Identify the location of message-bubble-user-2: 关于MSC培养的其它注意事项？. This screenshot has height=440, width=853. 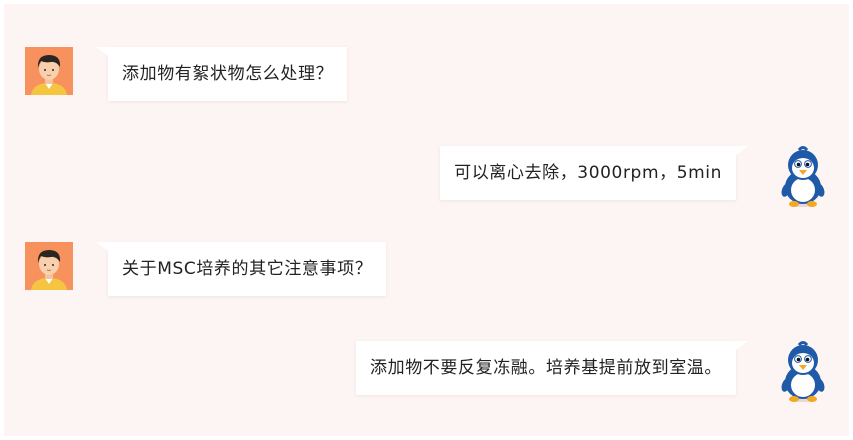
(241, 269).